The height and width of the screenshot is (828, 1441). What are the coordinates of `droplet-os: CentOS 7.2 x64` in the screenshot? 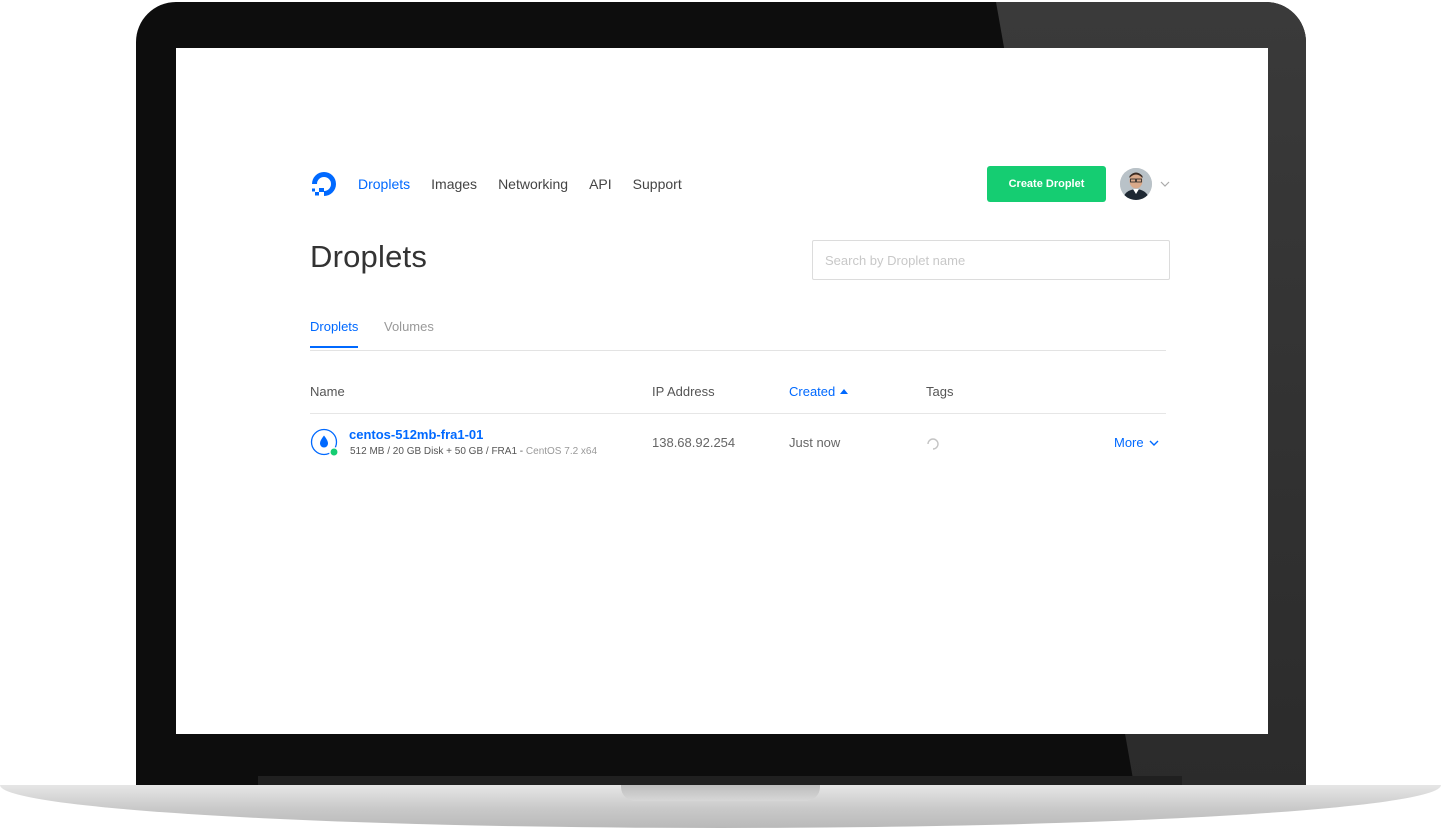 It's located at (561, 451).